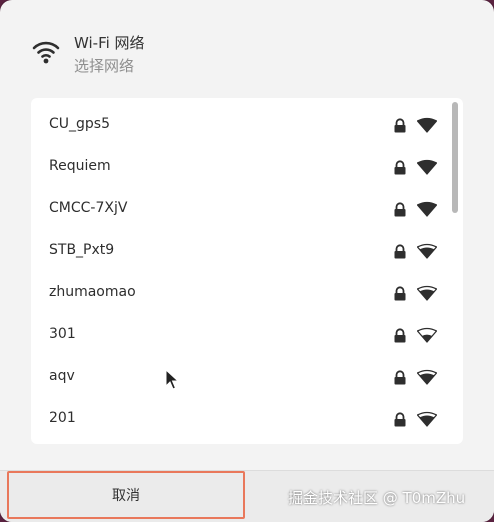  Describe the element at coordinates (88, 208) in the screenshot. I see `network-name: CMCC-7XjV` at that location.